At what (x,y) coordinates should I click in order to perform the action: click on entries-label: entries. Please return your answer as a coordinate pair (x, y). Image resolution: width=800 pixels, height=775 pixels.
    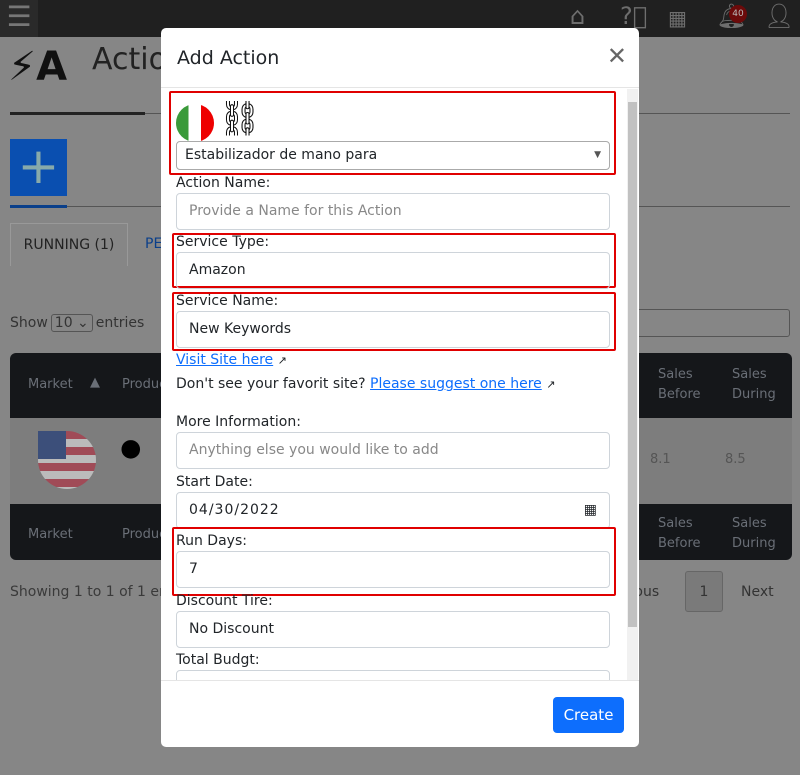
    Looking at the image, I should click on (120, 323).